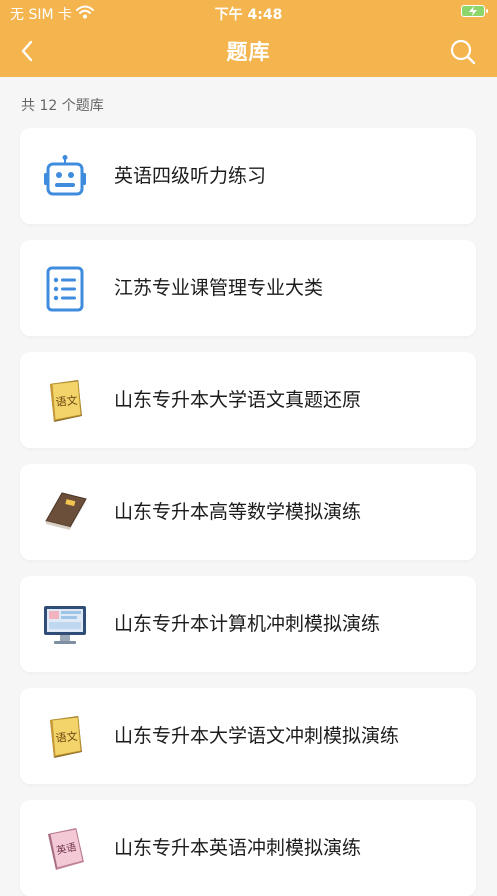 The image size is (497, 896). I want to click on status-time: 下午 4:48, so click(248, 15).